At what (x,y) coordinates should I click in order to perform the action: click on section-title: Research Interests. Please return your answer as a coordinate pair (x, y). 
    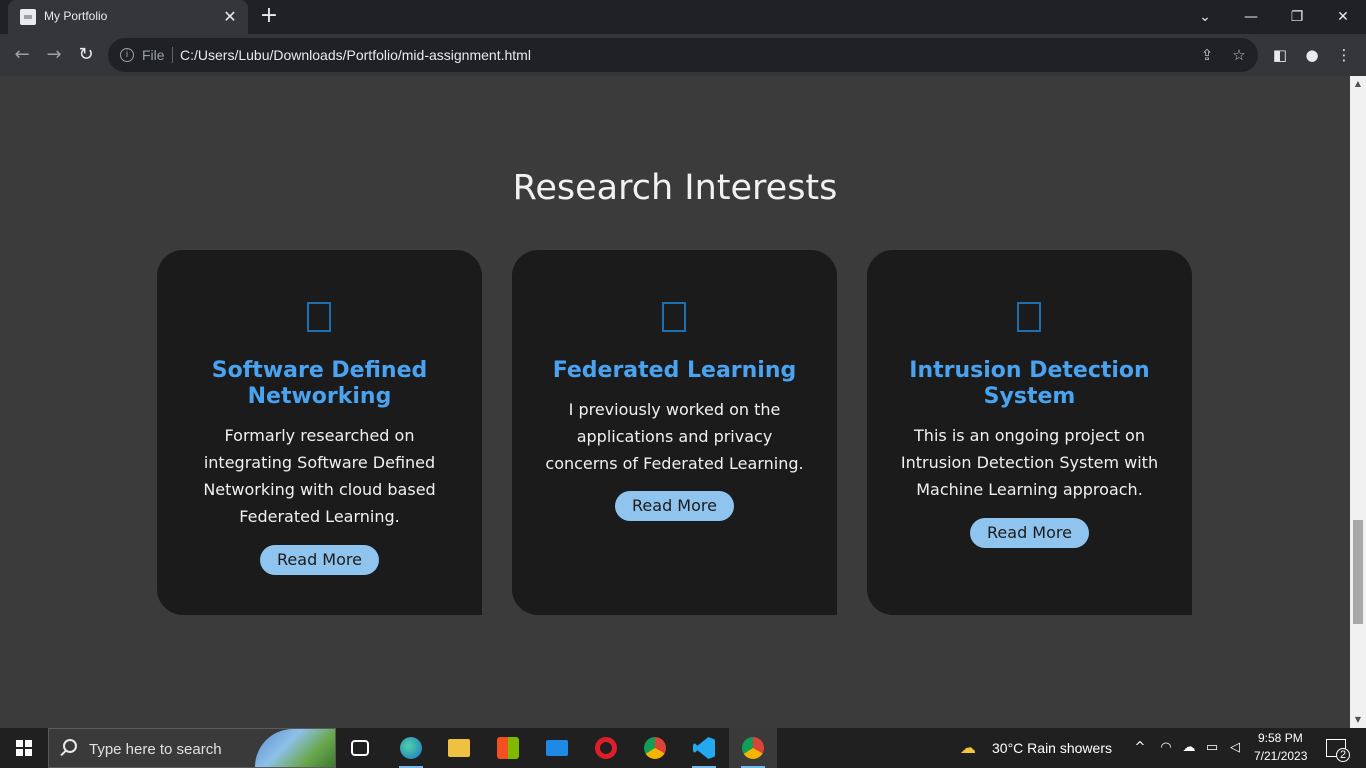
    Looking at the image, I should click on (675, 188).